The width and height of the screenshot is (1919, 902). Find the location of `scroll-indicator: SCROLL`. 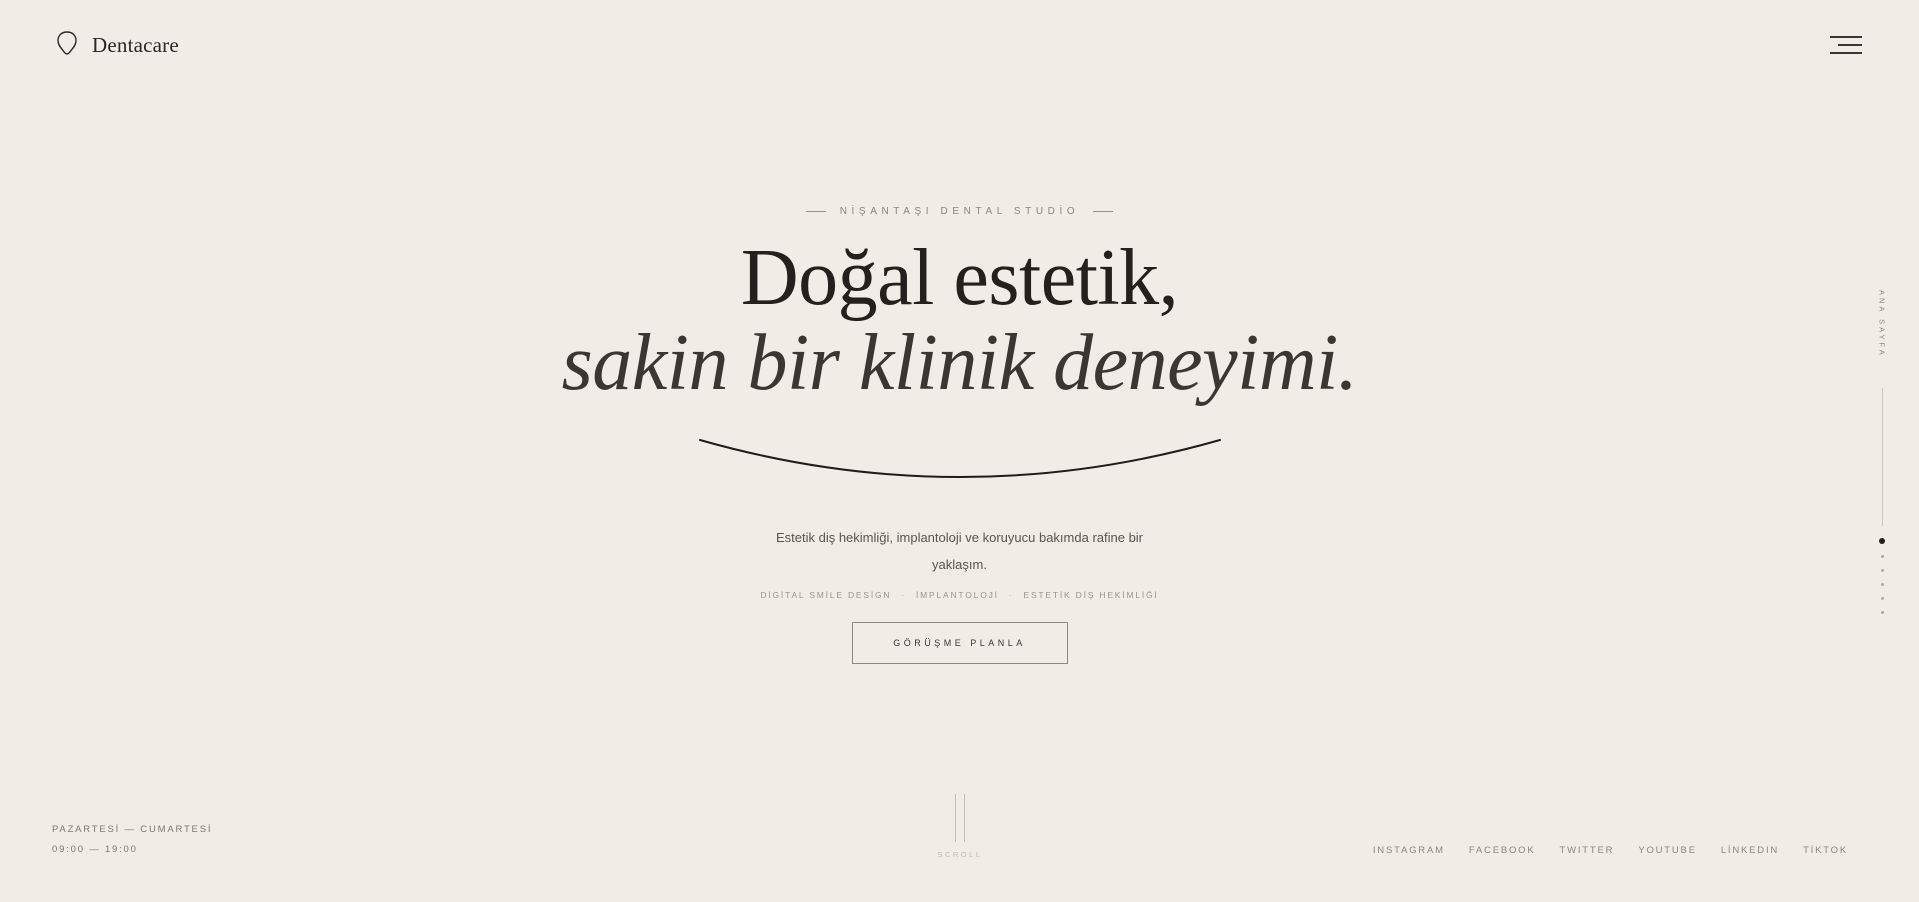

scroll-indicator: SCROLL is located at coordinates (960, 826).